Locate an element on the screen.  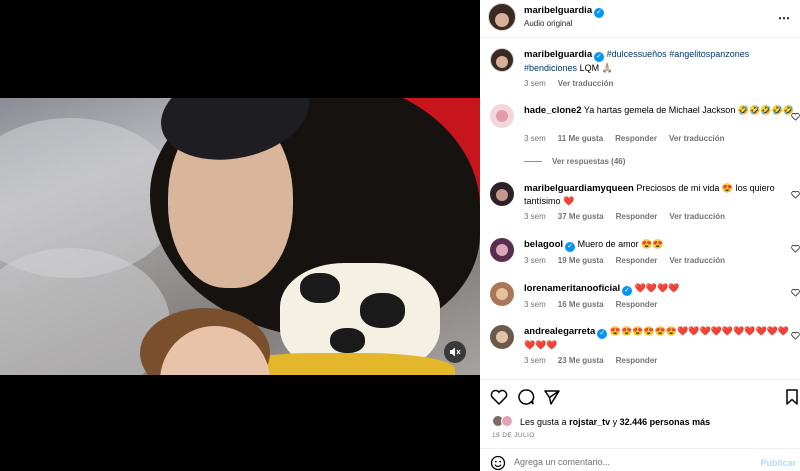
comment-username: maribelguardiamyqueen is located at coordinates (579, 188).